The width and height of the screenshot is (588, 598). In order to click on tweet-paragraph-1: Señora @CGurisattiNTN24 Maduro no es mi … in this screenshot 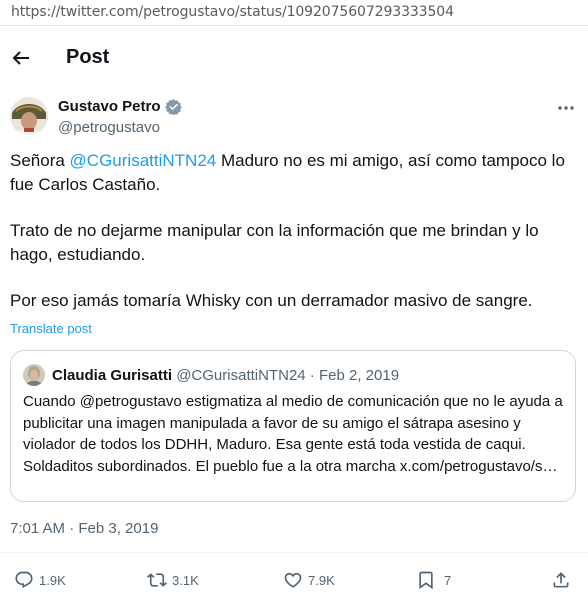, I will do `click(294, 173)`.